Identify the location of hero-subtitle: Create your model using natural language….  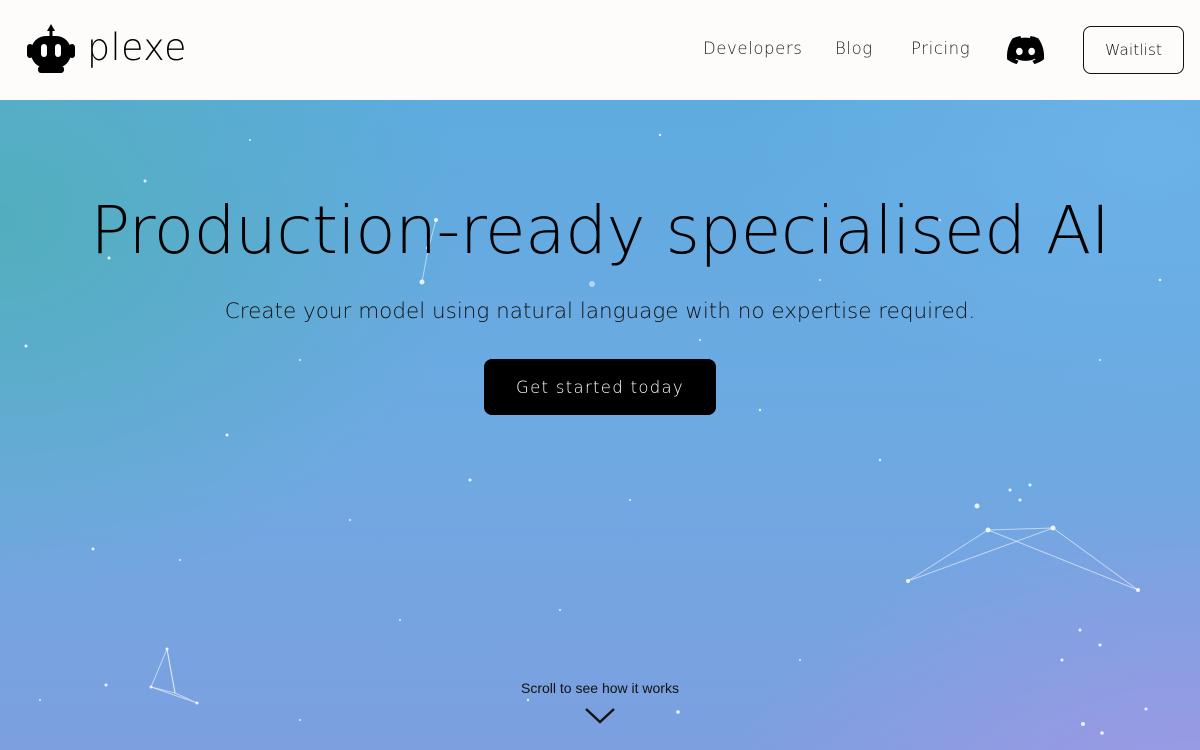
(600, 311).